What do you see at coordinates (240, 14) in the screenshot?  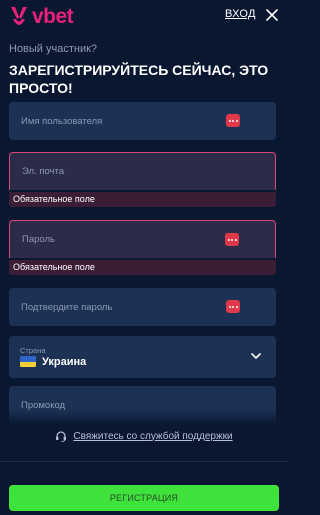 I see `login-link: ВХОД` at bounding box center [240, 14].